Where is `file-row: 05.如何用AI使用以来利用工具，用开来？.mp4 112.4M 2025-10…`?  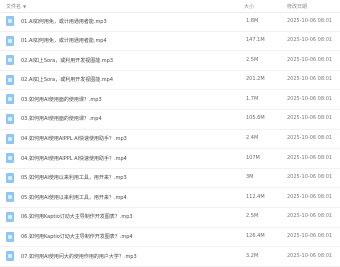
file-row: 05.如何用AI使用以来利用工具，用开来？.mp4 112.4M 2025-10… is located at coordinates (170, 198).